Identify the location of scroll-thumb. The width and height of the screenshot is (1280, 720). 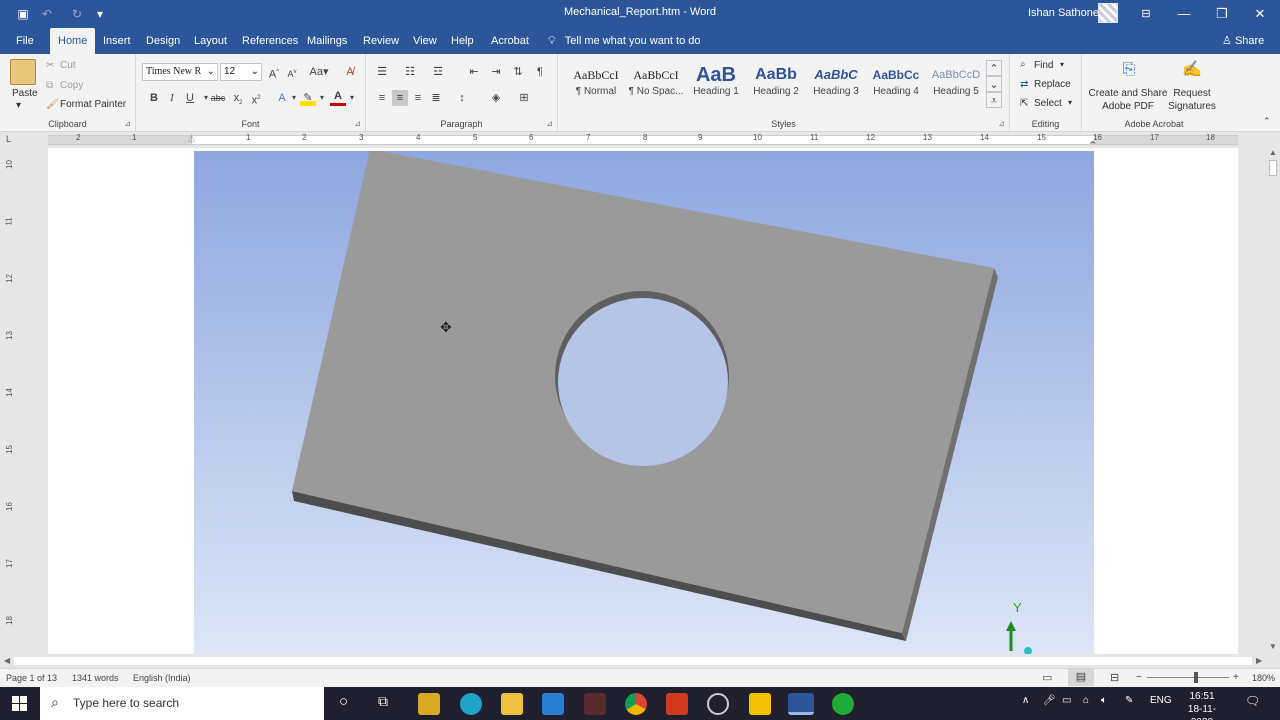
(1273, 168).